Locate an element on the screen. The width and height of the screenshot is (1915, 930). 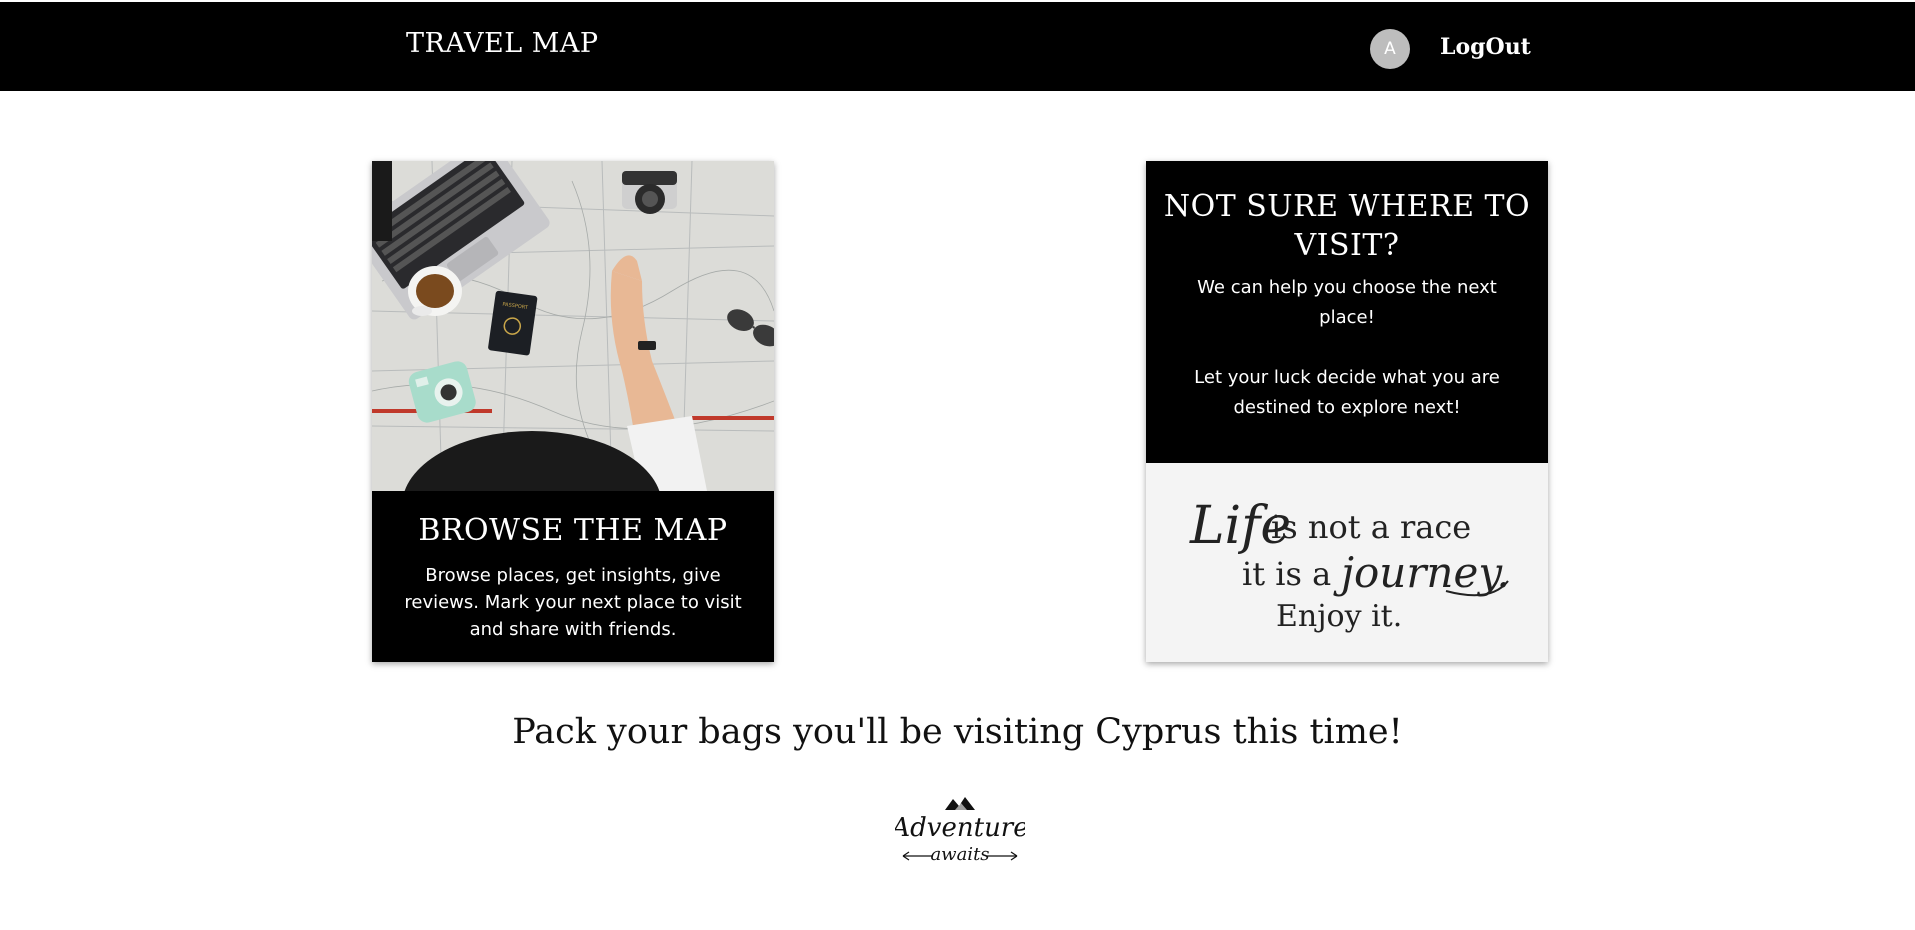
quote-line-1: is not a race is located at coordinates (1371, 527).